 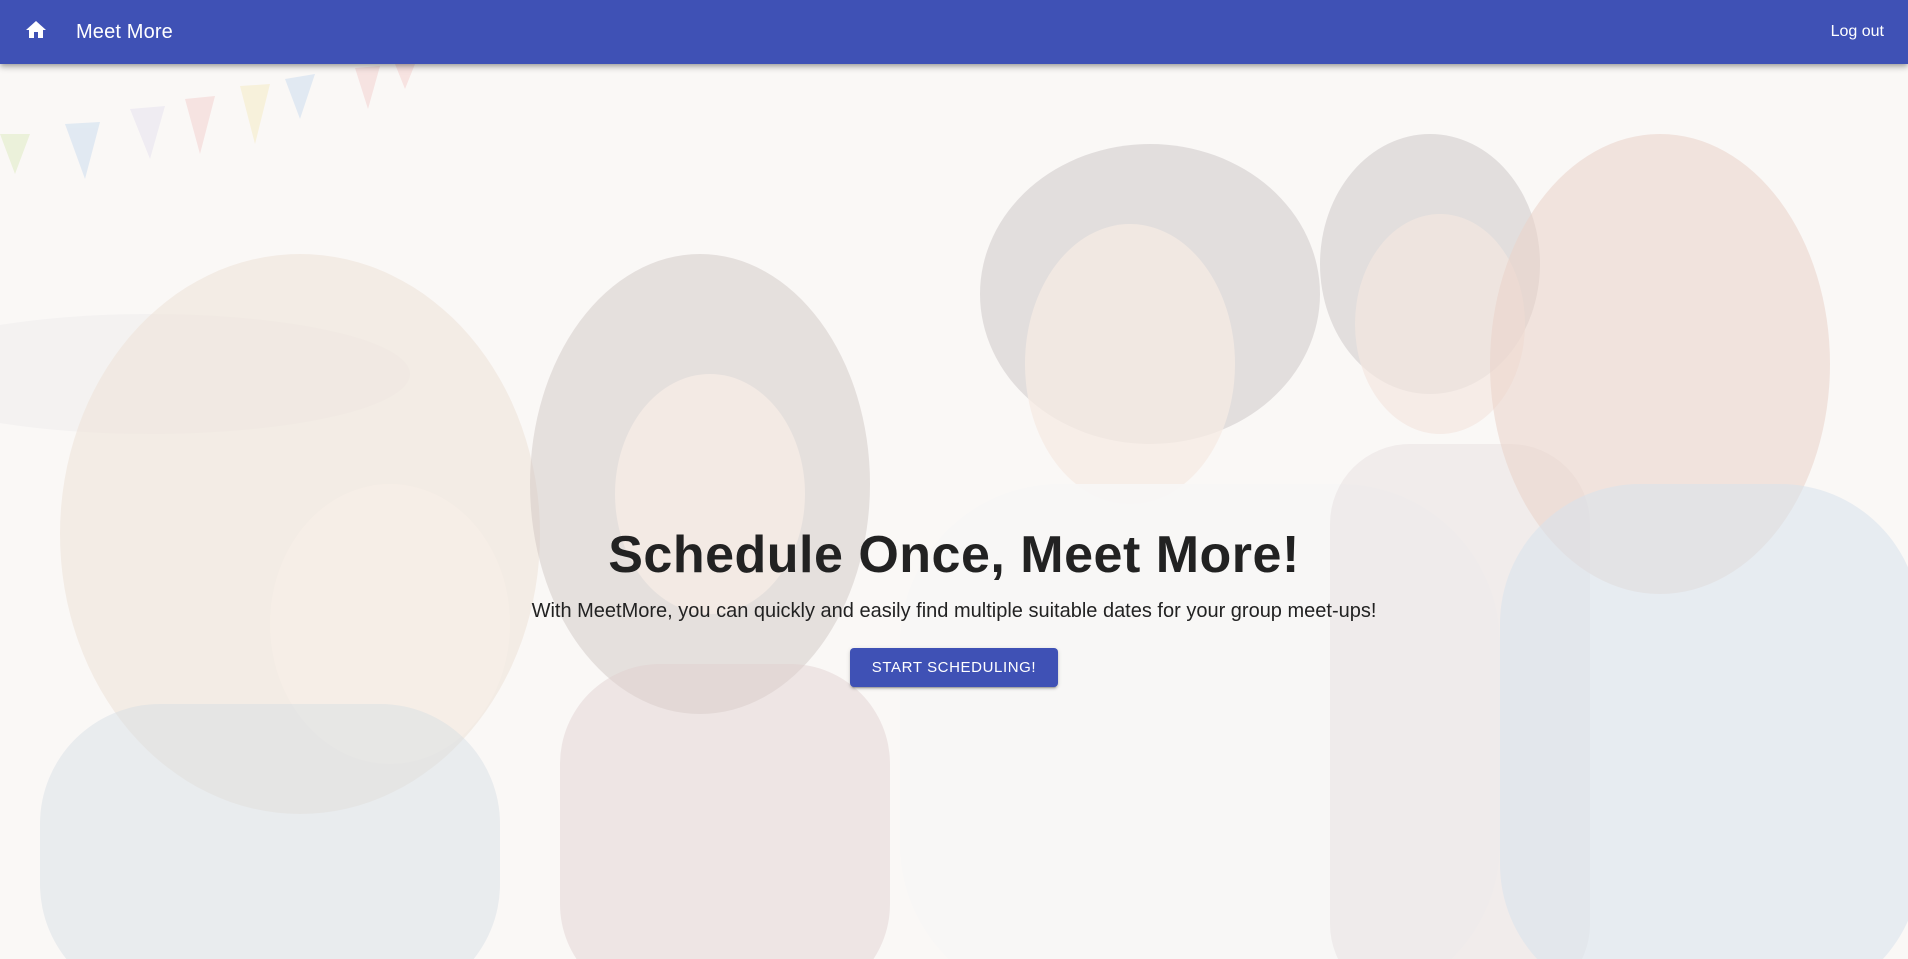 I want to click on logout-button: Log out, so click(x=1857, y=32).